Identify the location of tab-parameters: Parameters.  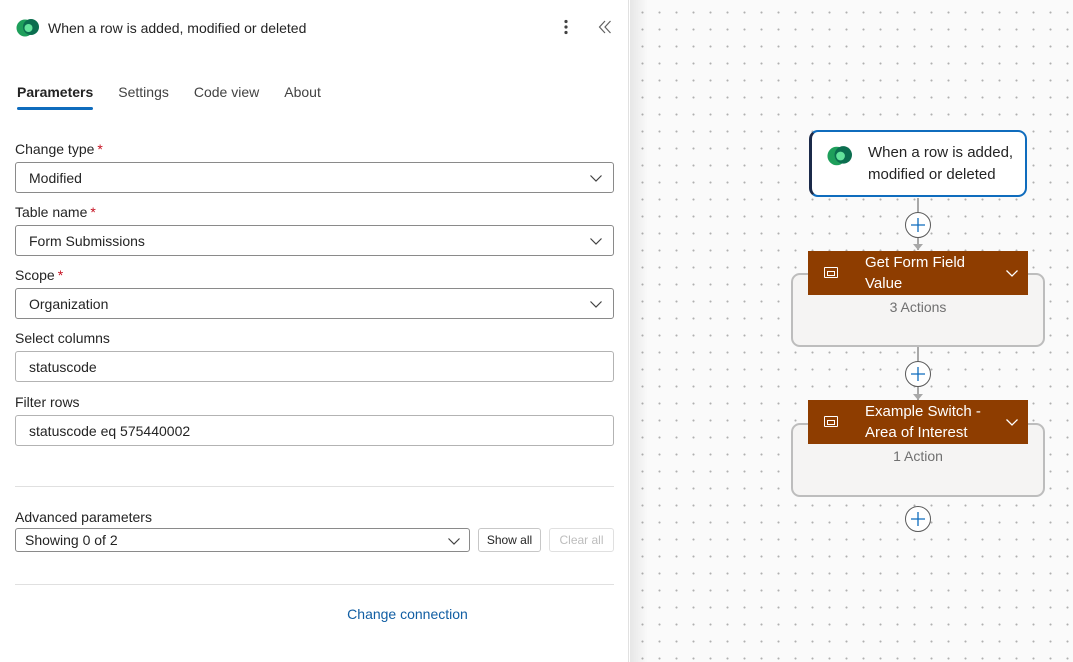
(55, 96).